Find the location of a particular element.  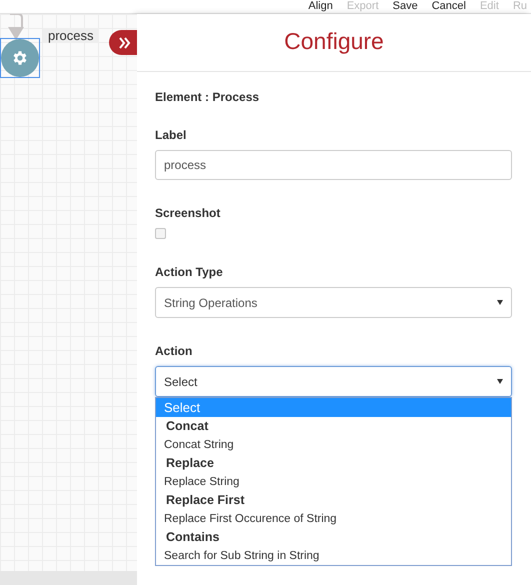

option-group-label: Contains is located at coordinates (192, 537).